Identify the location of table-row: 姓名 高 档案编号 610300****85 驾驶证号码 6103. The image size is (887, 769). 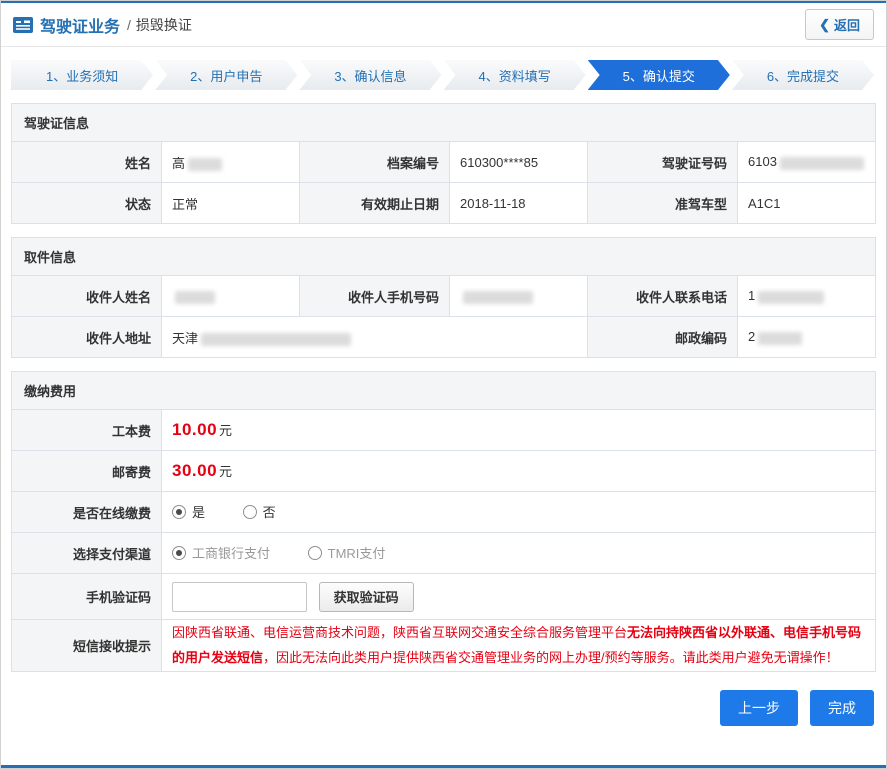
(443, 162).